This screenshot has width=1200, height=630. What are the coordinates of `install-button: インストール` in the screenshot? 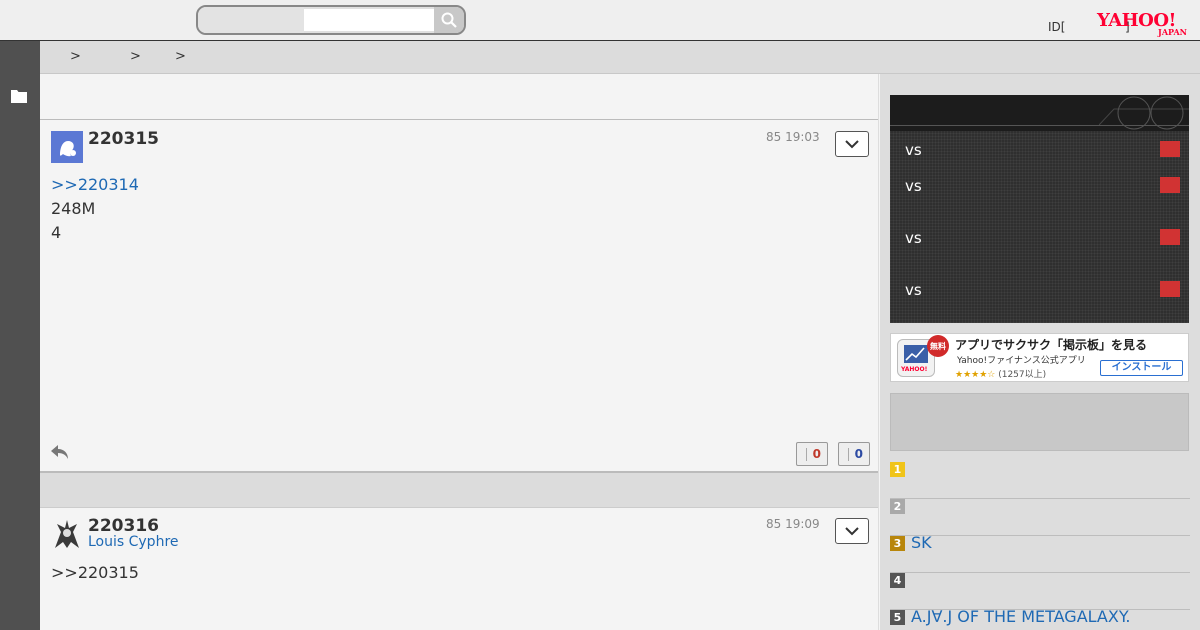 It's located at (1141, 368).